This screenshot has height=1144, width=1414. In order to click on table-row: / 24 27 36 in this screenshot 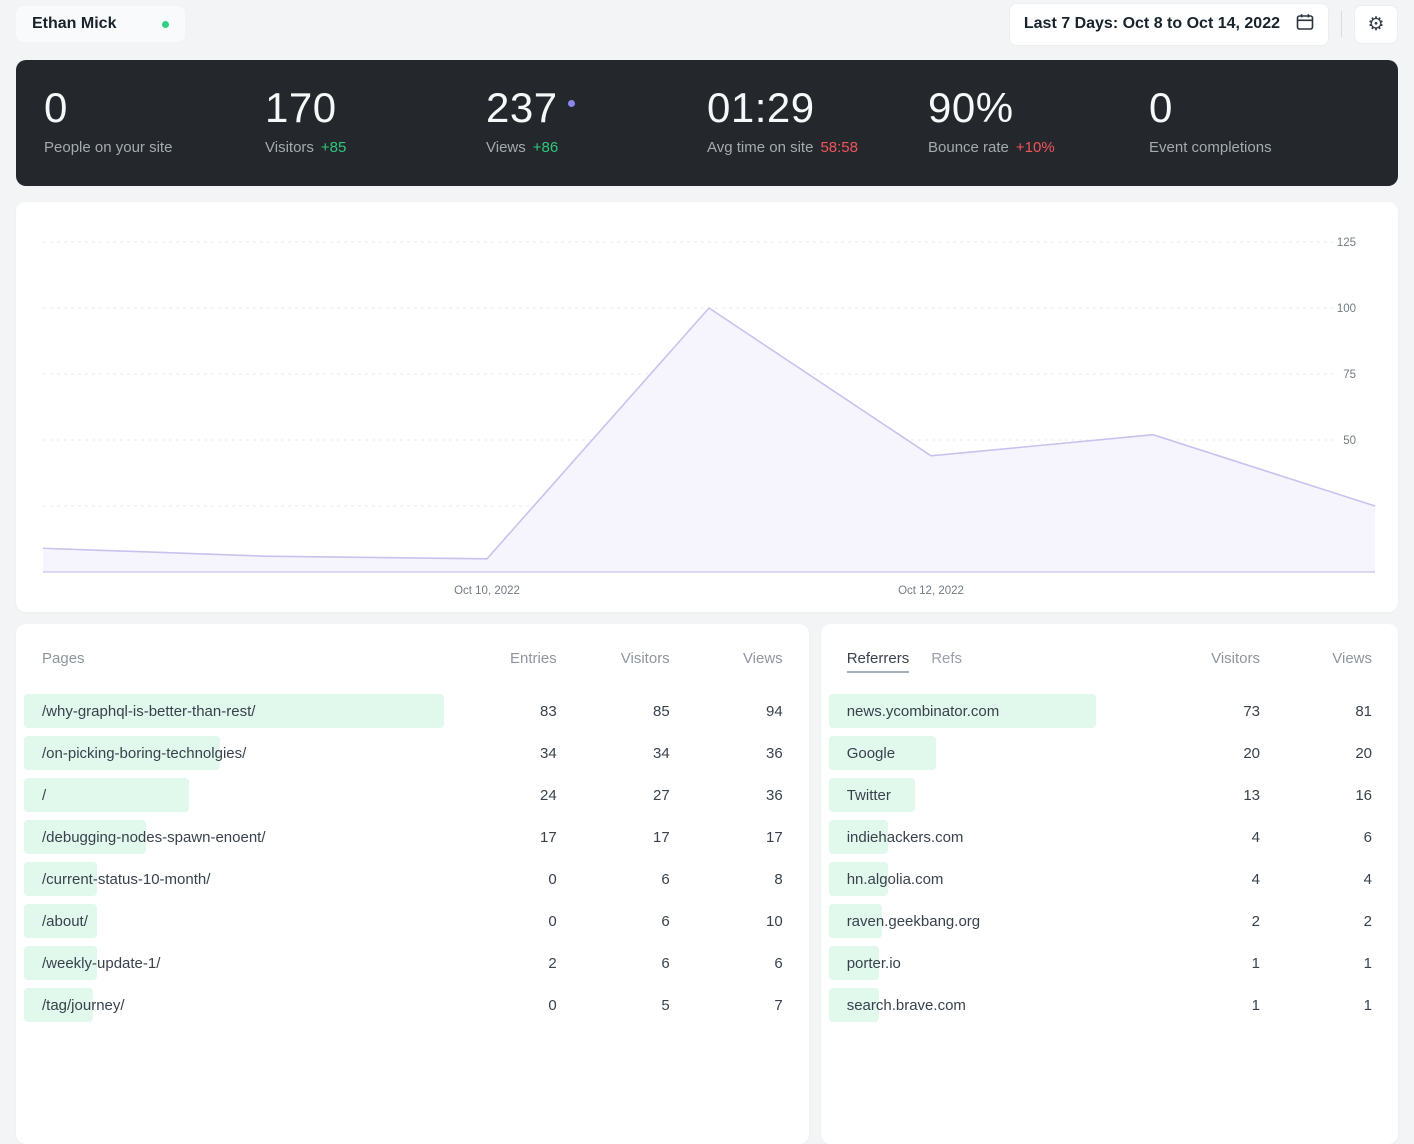, I will do `click(403, 795)`.